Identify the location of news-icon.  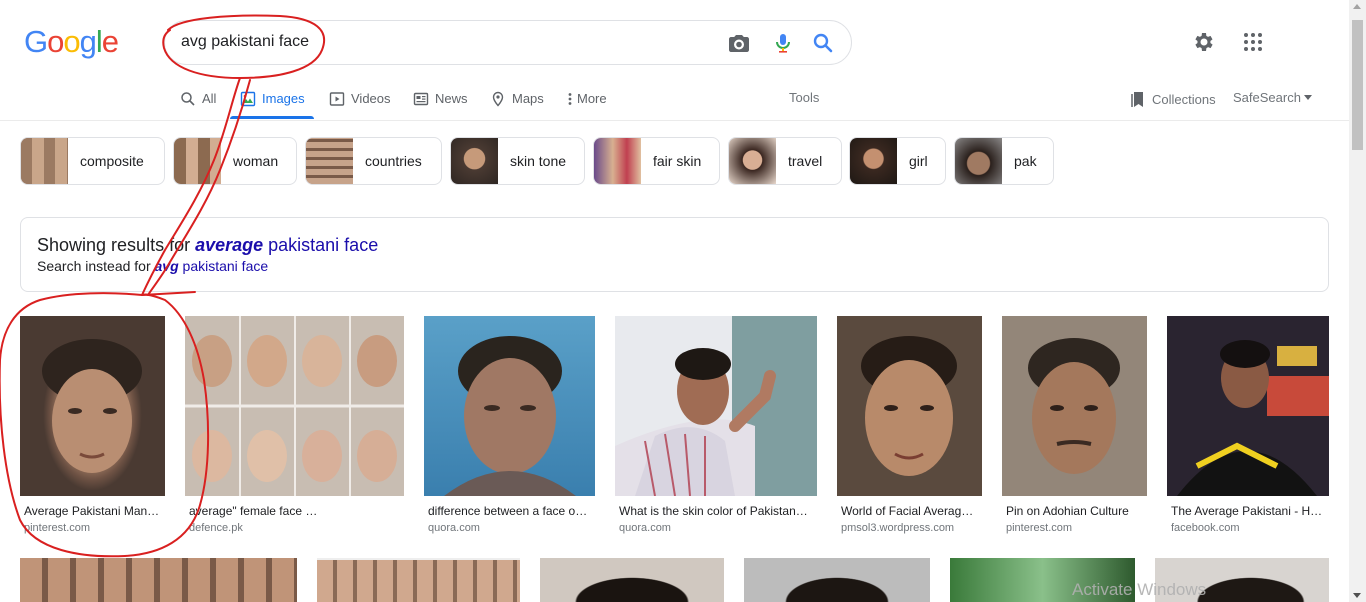
(421, 99).